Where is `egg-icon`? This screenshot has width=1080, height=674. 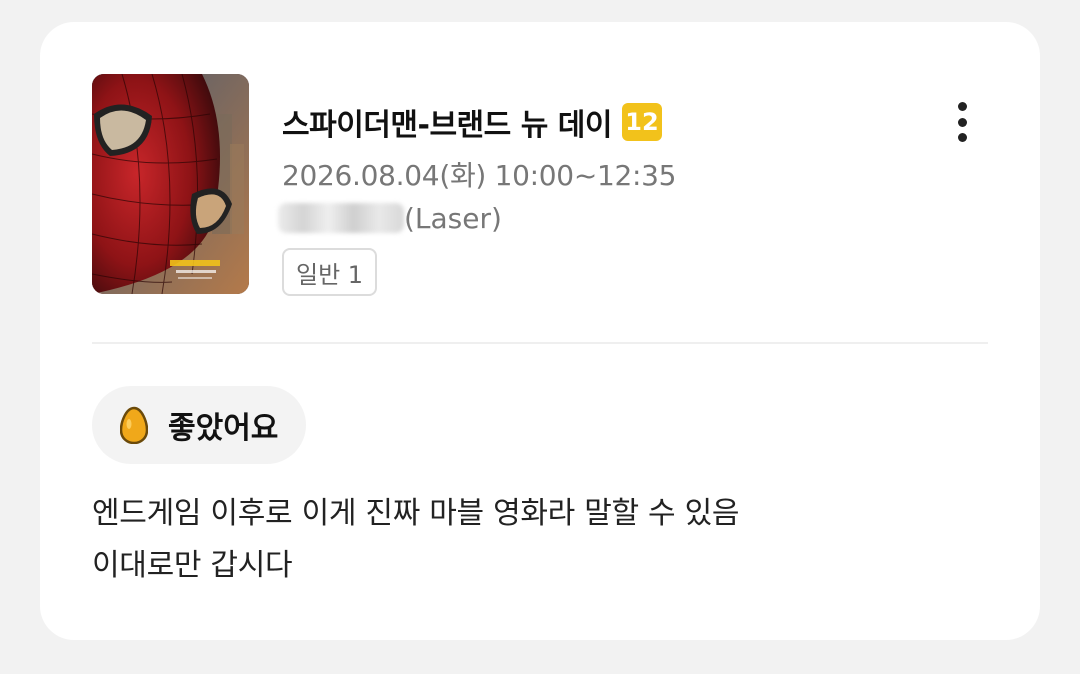
egg-icon is located at coordinates (134, 425).